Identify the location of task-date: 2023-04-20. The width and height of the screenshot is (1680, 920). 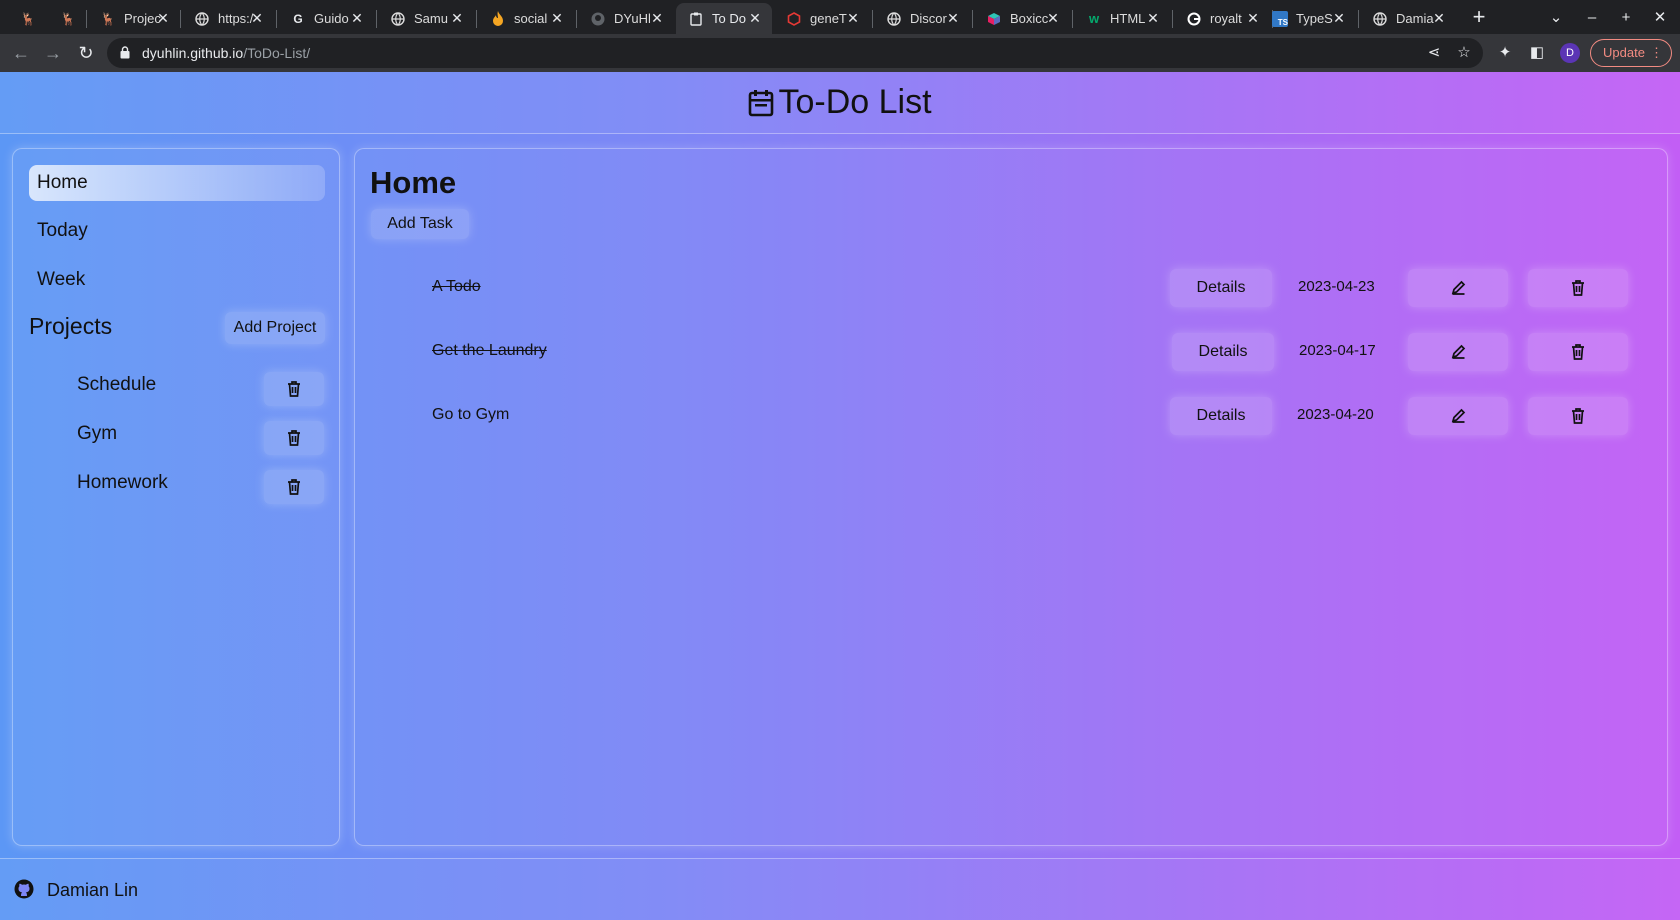
(1335, 414).